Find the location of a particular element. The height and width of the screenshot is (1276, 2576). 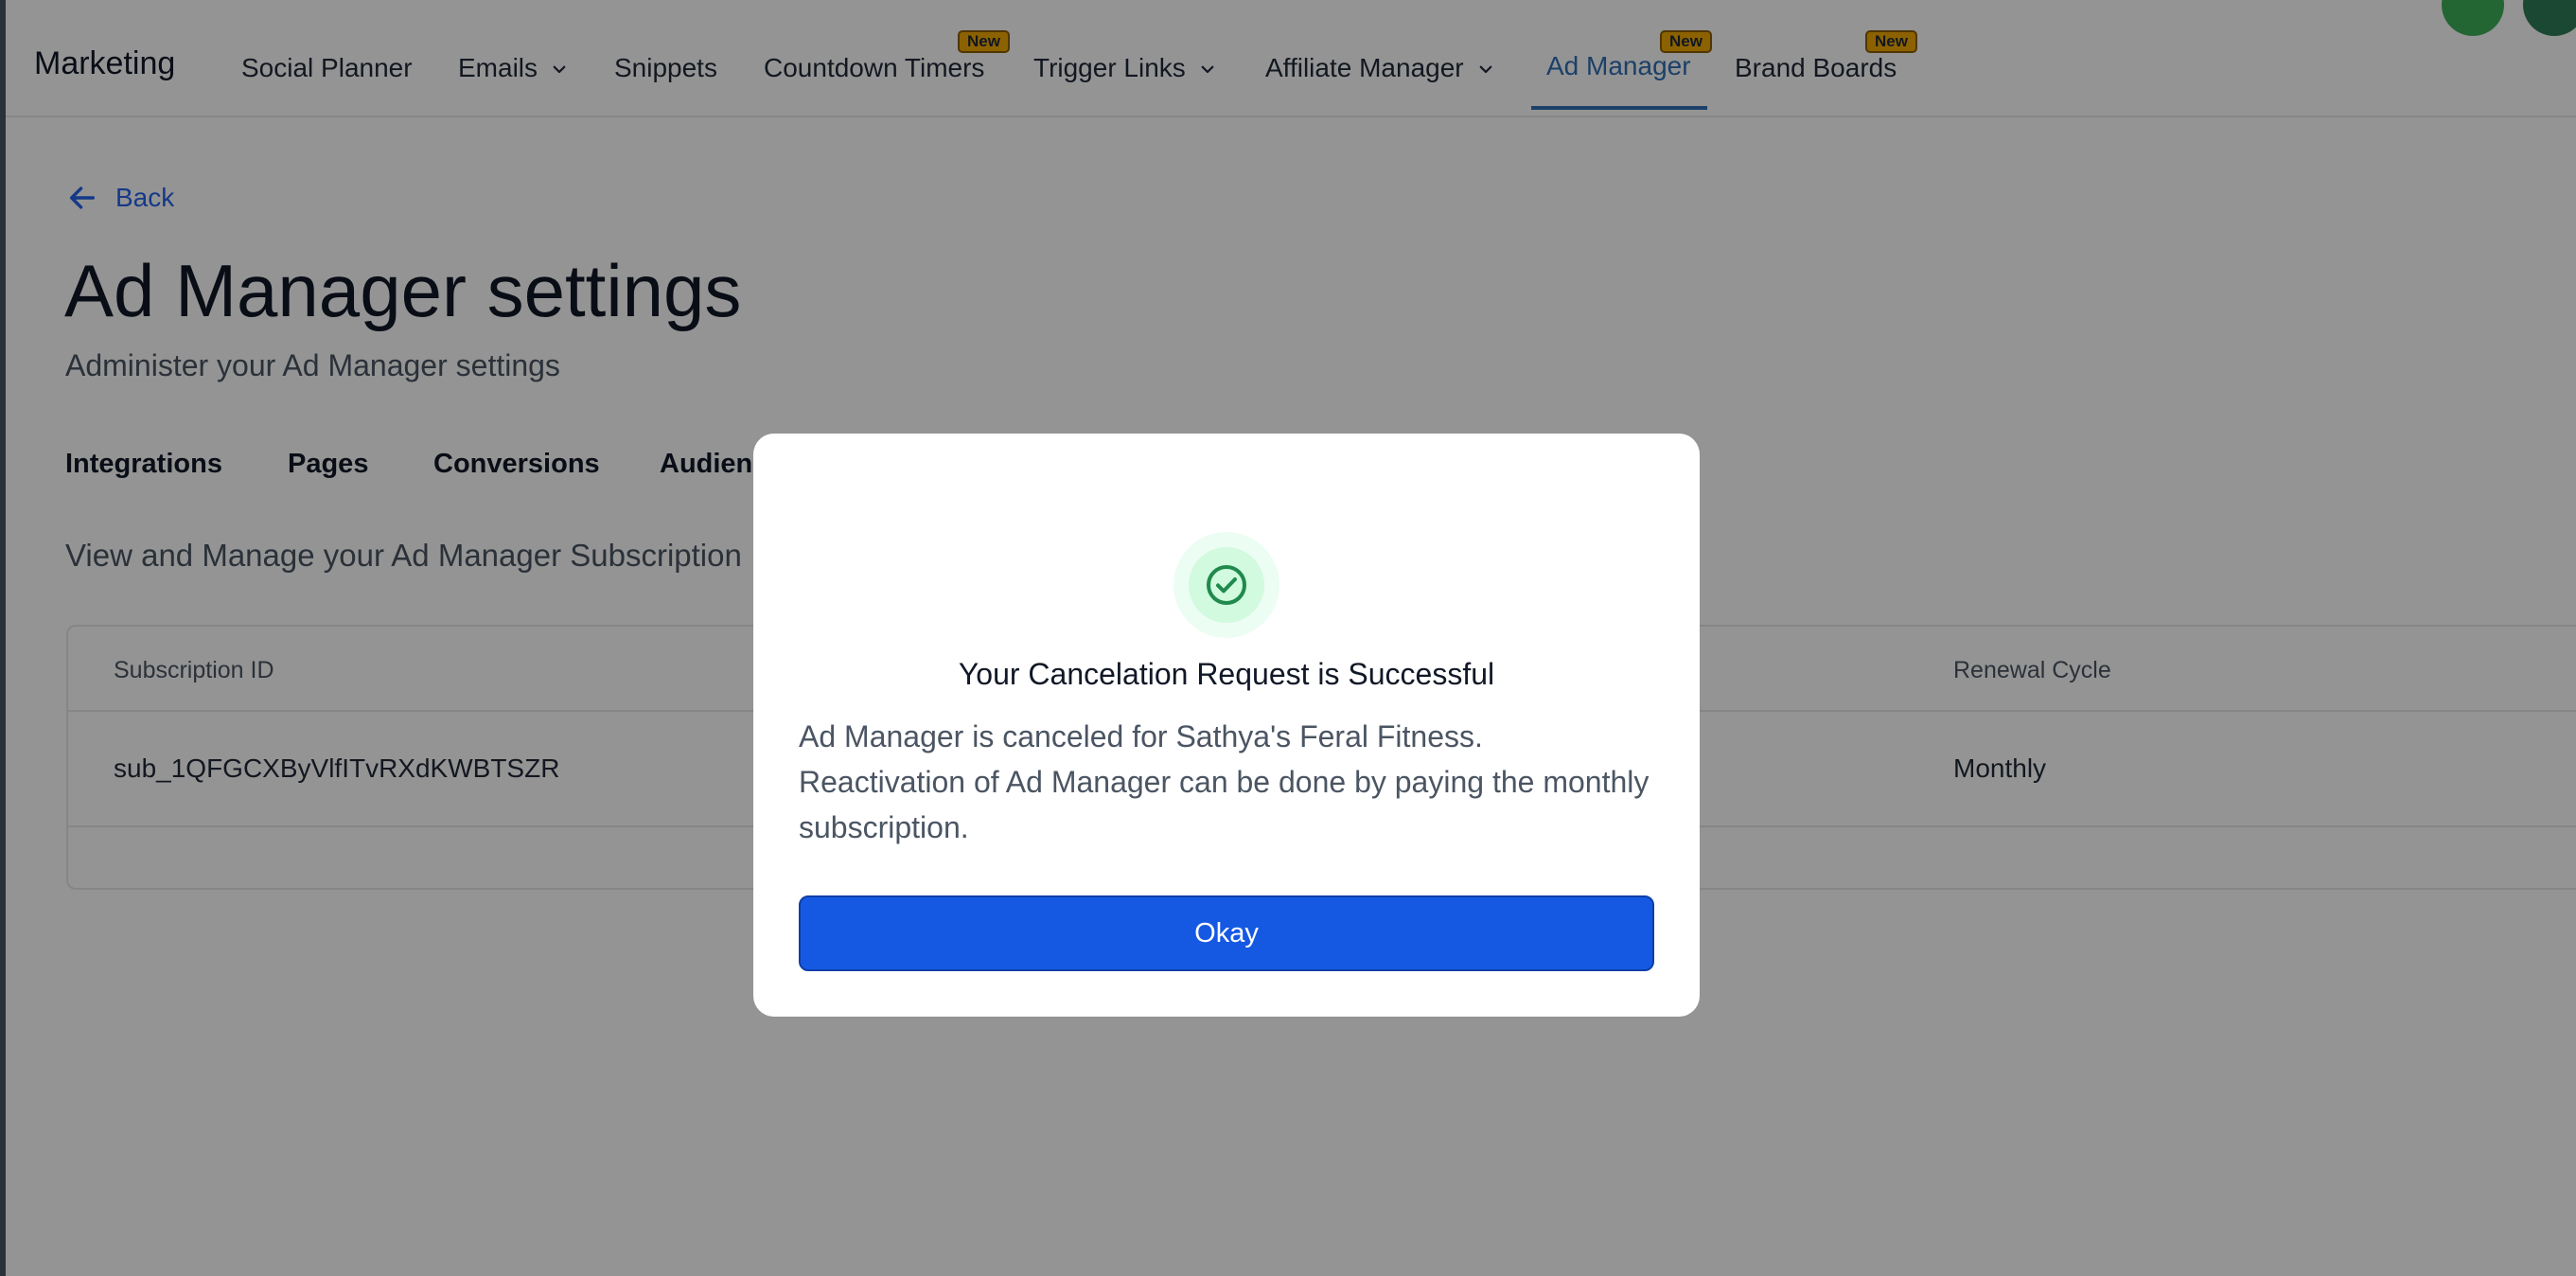

success-icon-inner is located at coordinates (1226, 585).